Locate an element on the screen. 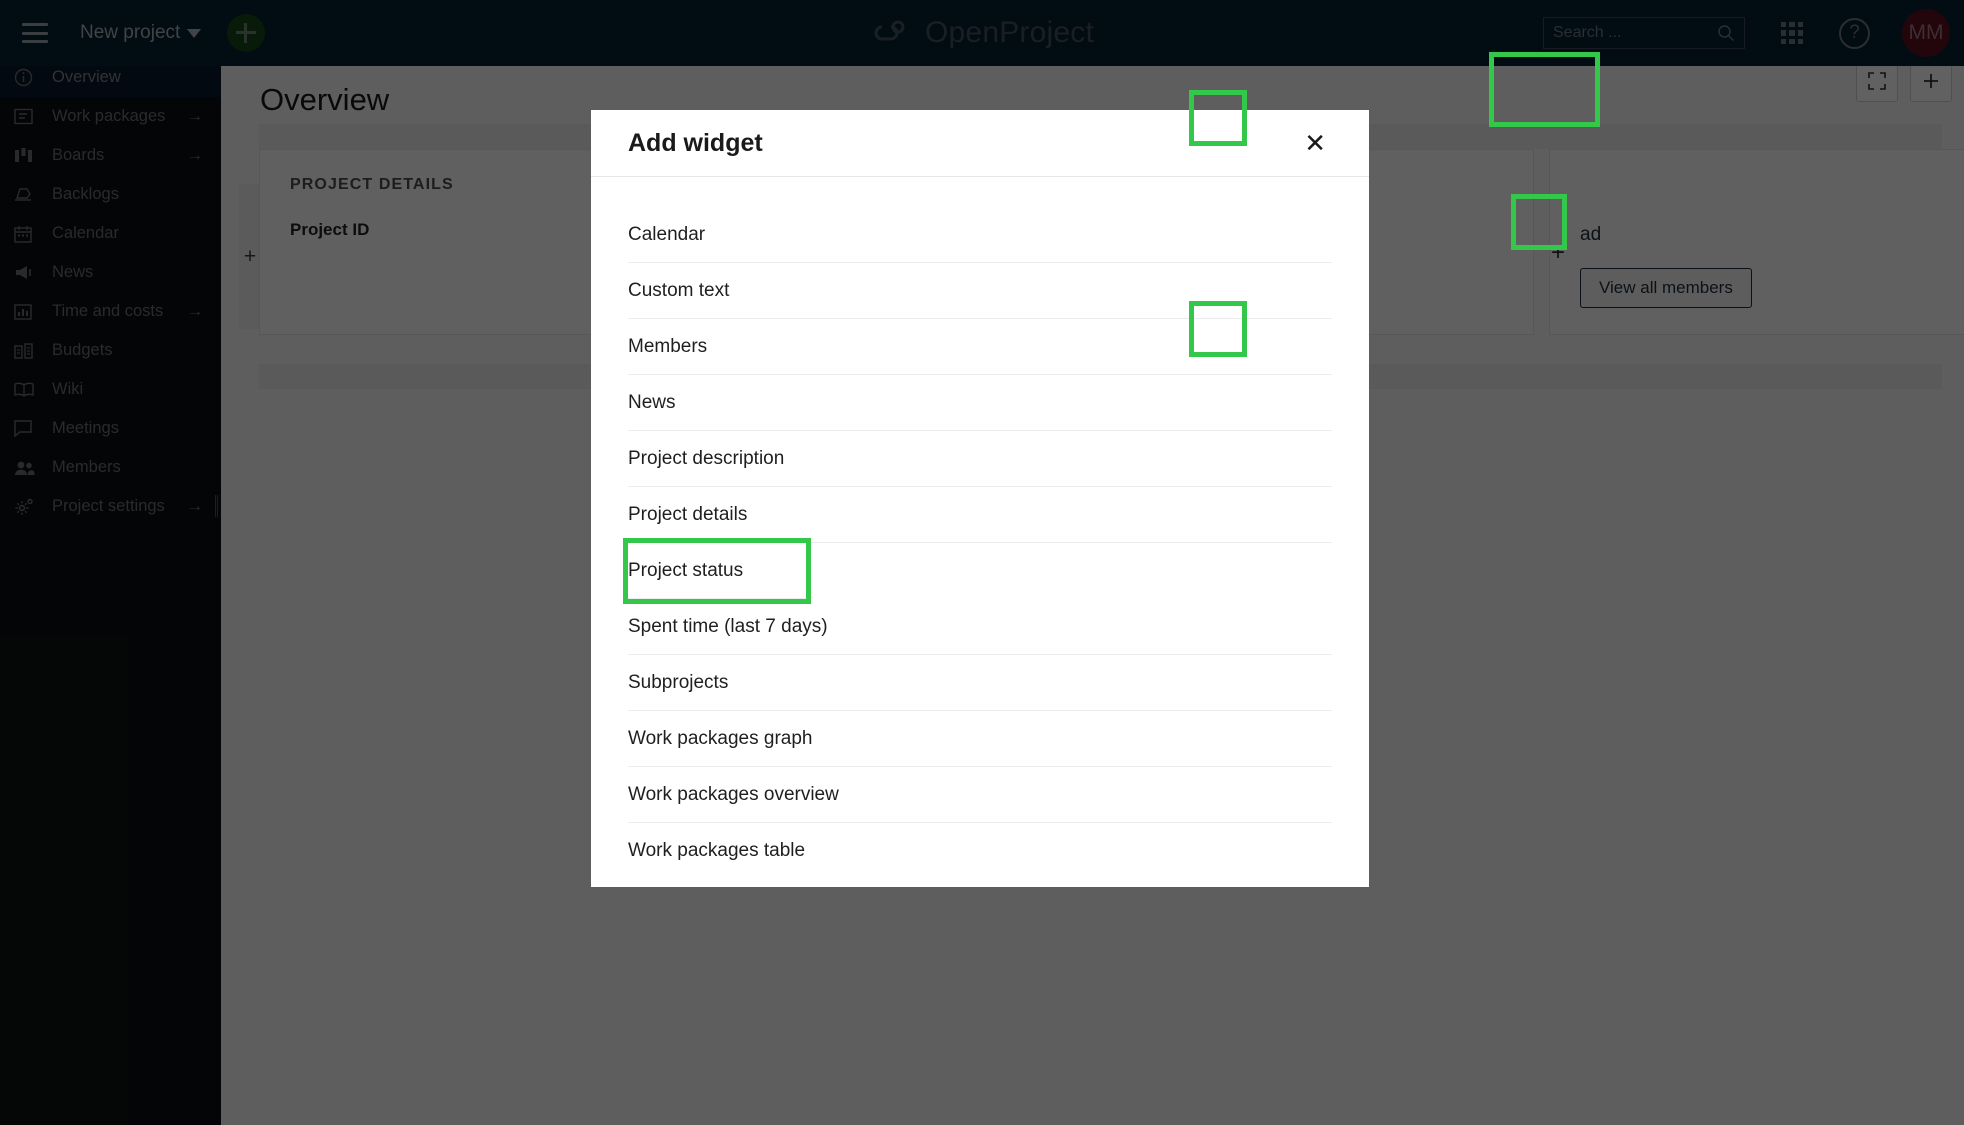  widget-option-label: Project status is located at coordinates (686, 570).